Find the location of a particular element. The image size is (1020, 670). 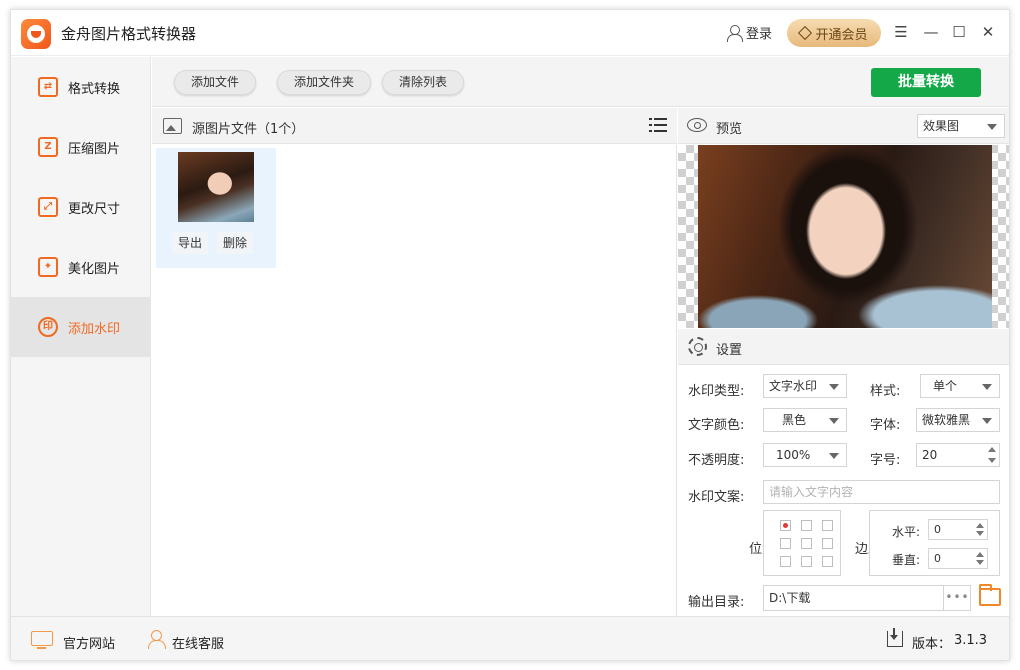

text-color-select: 黑色 is located at coordinates (805, 420).